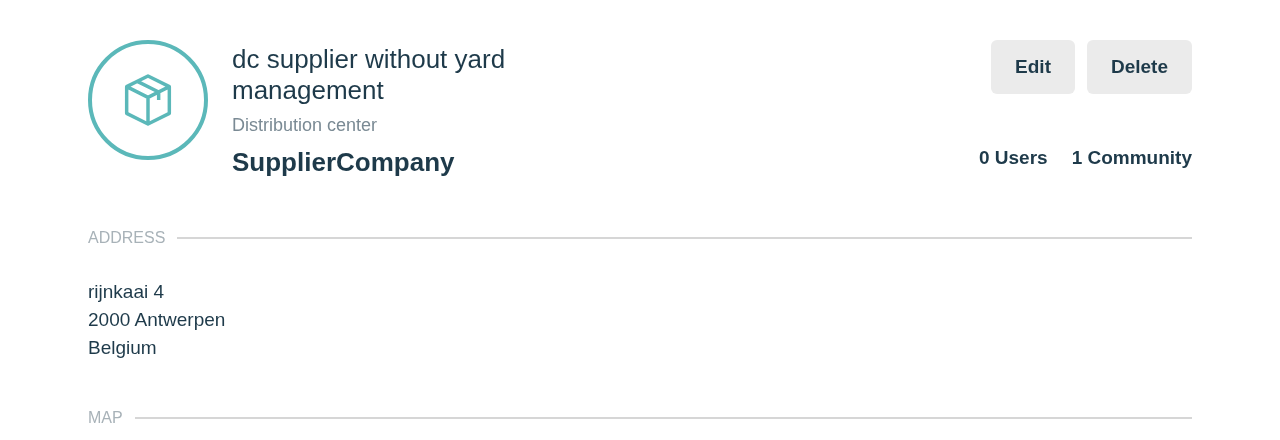  Describe the element at coordinates (105, 418) in the screenshot. I see `section-heading: MAP` at that location.